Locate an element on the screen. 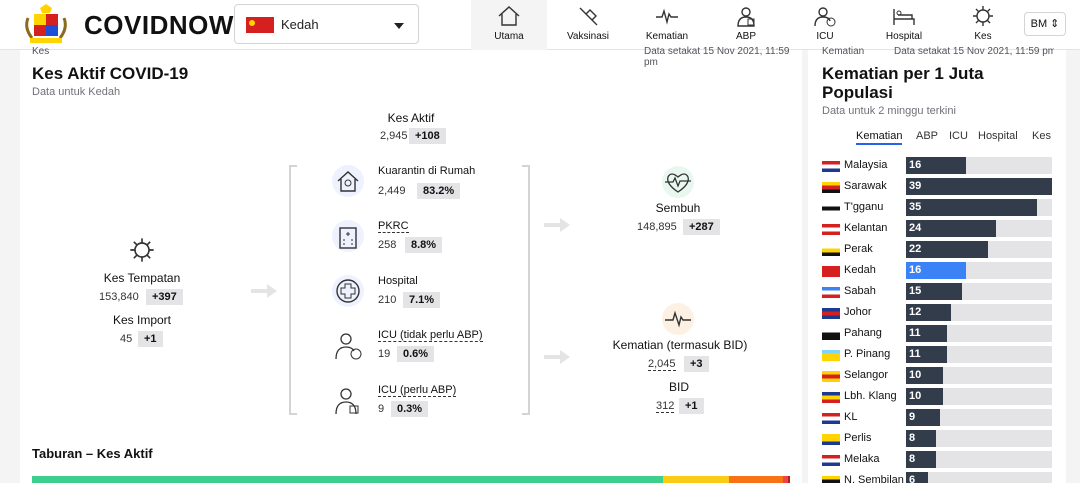 This screenshot has height=483, width=1080. bar-fill: 6 is located at coordinates (917, 477).